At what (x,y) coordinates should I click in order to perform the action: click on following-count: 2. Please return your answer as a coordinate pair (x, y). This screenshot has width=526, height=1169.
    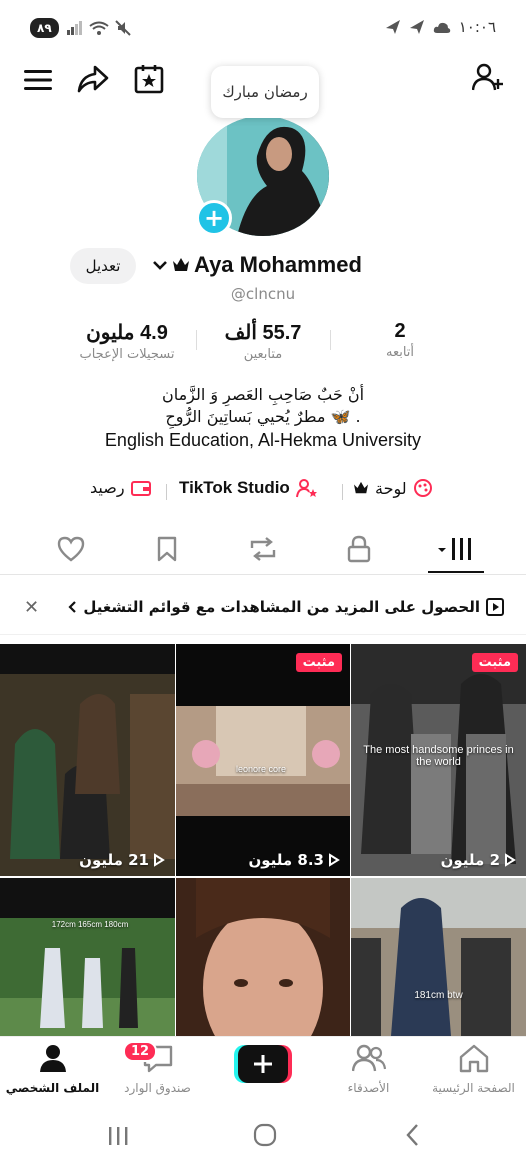
    Looking at the image, I should click on (400, 331).